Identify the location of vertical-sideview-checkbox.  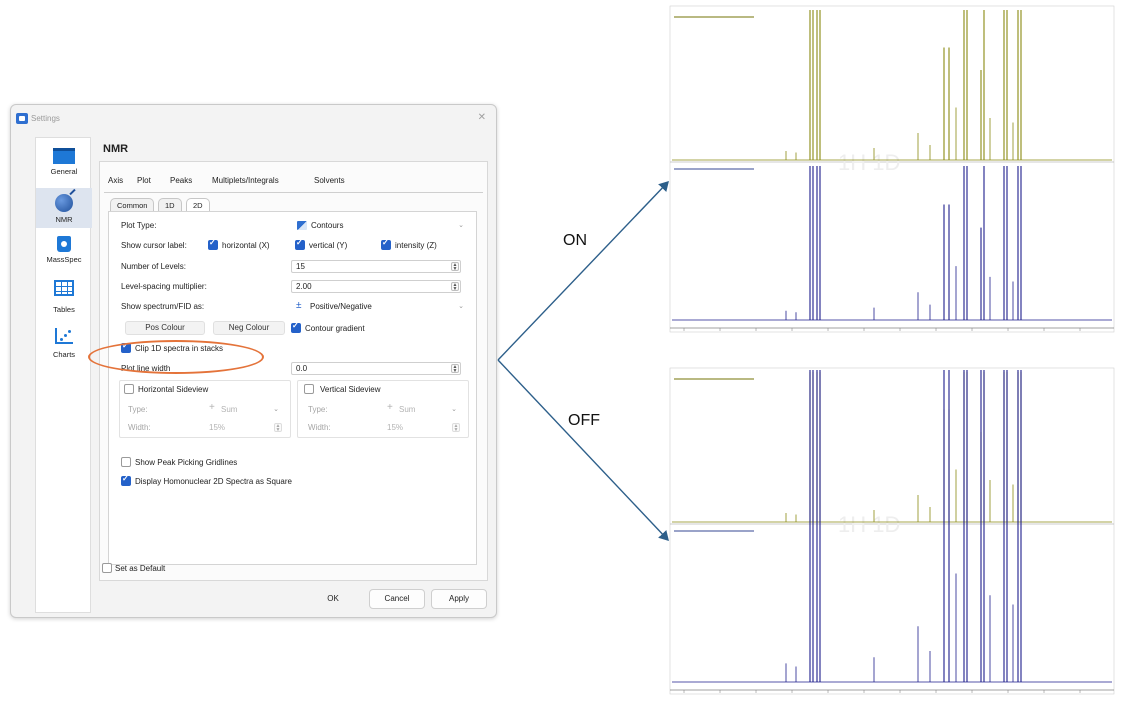
(309, 389).